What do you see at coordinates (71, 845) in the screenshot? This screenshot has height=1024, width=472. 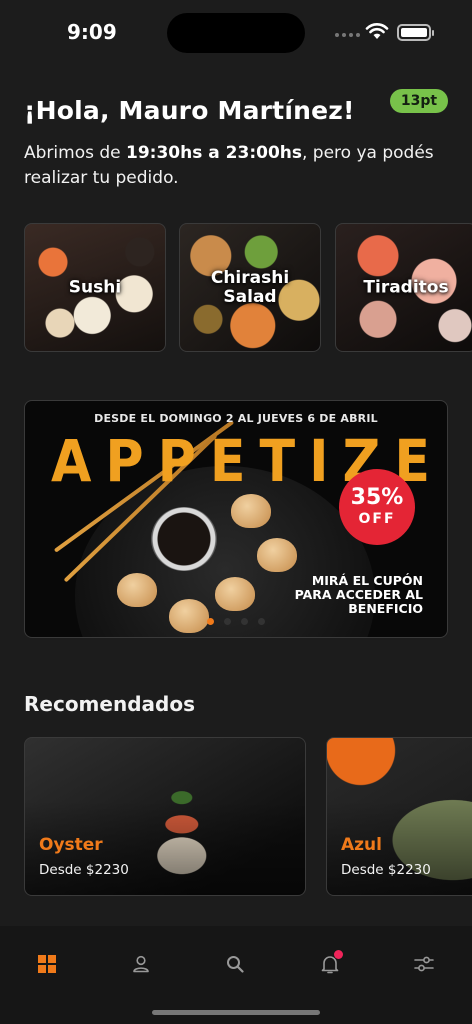 I see `product-name: Oyster` at bounding box center [71, 845].